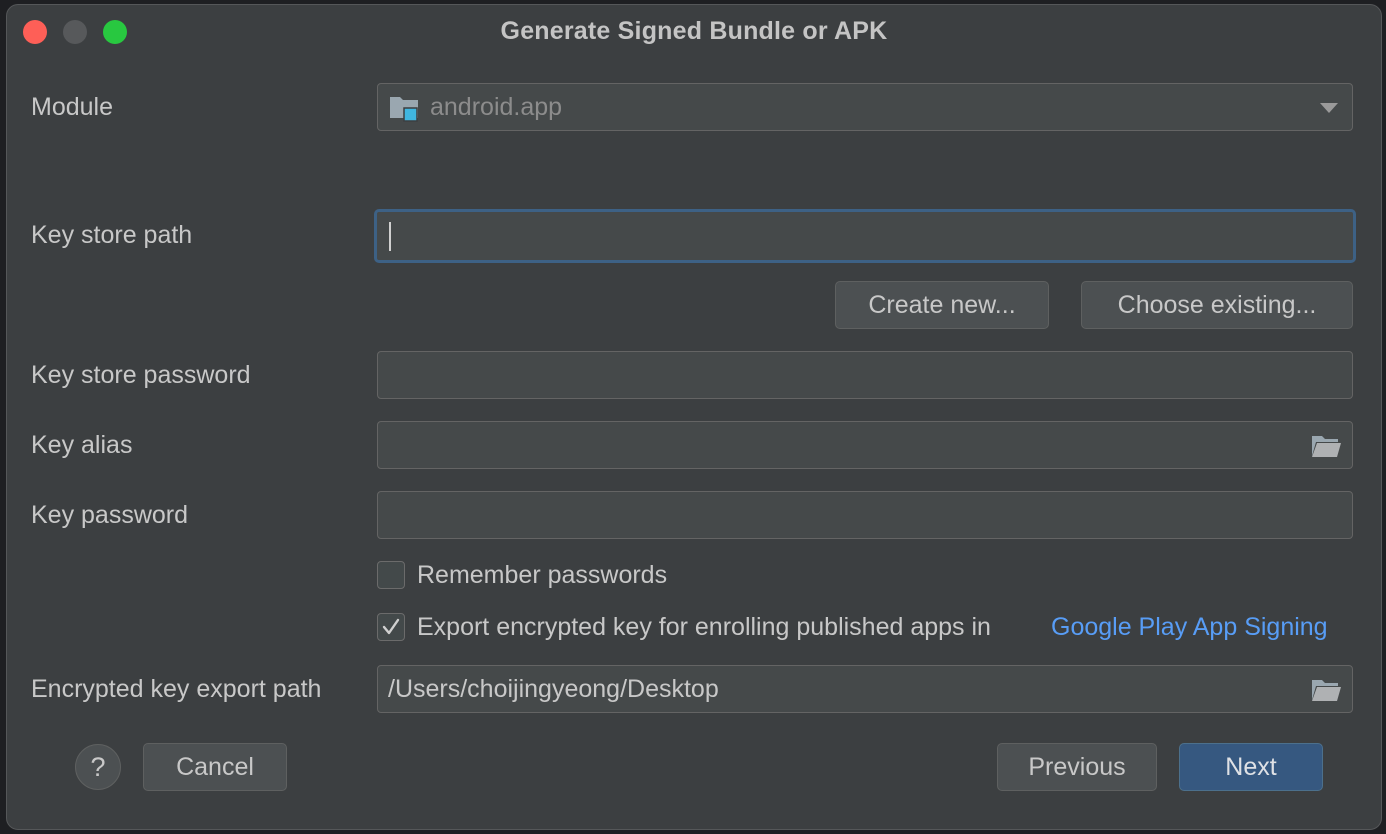 The image size is (1386, 834). Describe the element at coordinates (694, 31) in the screenshot. I see `dialog-title: Generate Signed Bundle or APK` at that location.